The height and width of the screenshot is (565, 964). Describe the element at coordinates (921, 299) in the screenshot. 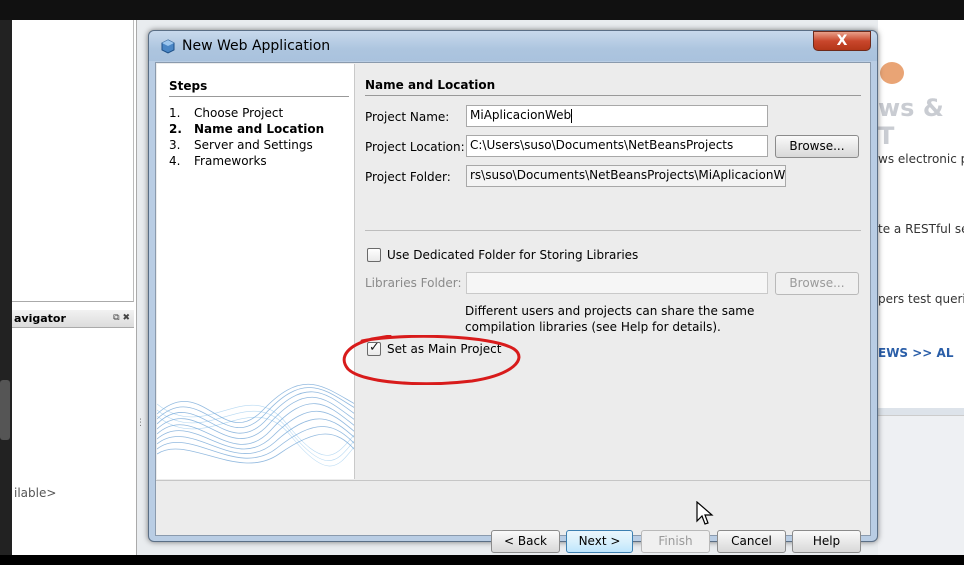

I see `news-line: pers test querie` at that location.